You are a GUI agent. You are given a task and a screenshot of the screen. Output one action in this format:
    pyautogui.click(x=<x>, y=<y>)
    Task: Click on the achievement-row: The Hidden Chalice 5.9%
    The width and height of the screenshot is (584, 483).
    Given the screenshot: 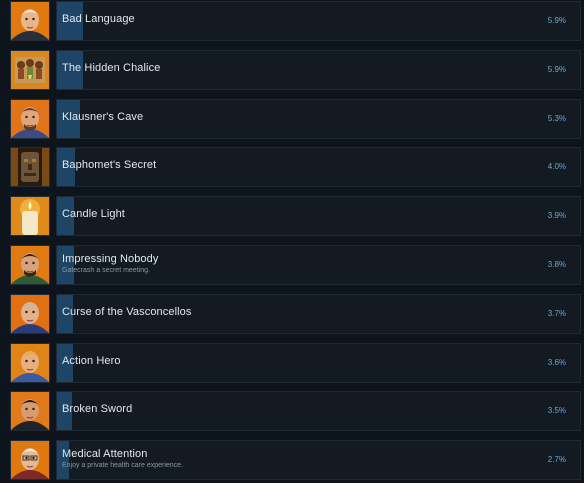 What is the action you would take?
    pyautogui.click(x=291, y=70)
    